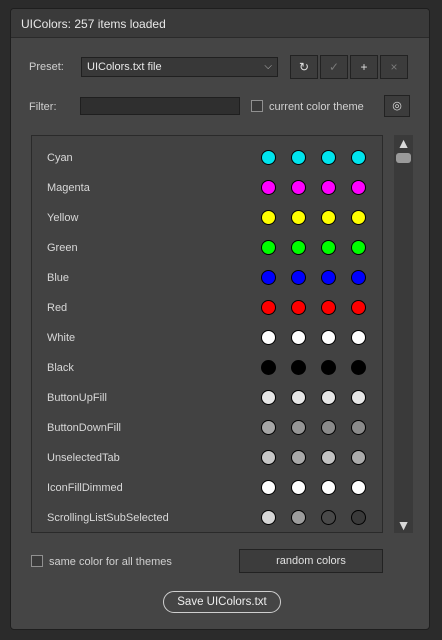 This screenshot has width=442, height=640. Describe the element at coordinates (397, 106) in the screenshot. I see `filter-settings-button: ◎` at that location.